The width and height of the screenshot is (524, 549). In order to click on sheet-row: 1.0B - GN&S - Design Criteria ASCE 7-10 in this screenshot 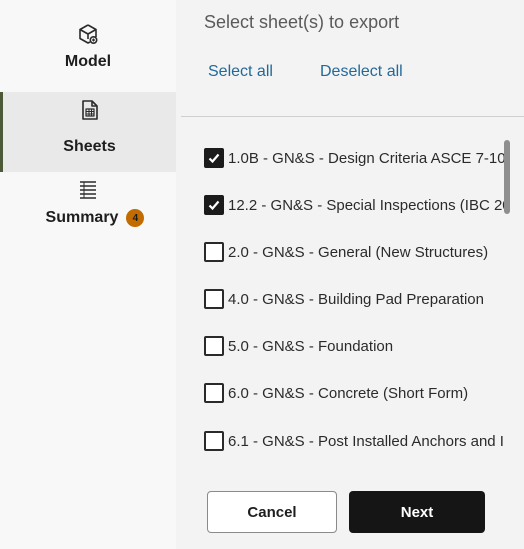, I will do `click(357, 158)`.